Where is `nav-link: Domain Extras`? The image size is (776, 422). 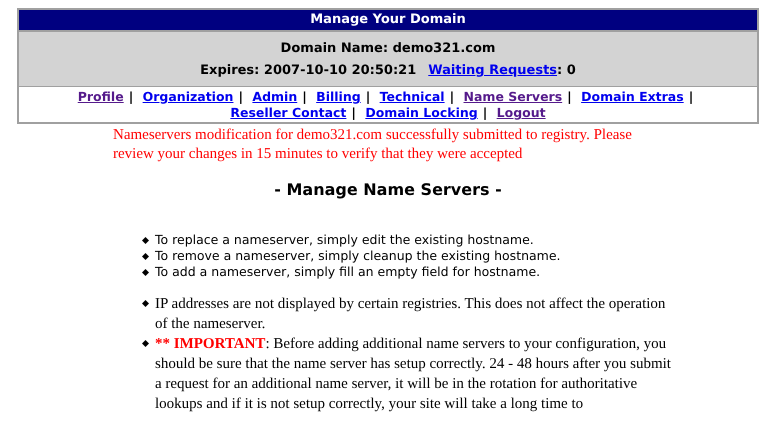 nav-link: Domain Extras is located at coordinates (632, 96).